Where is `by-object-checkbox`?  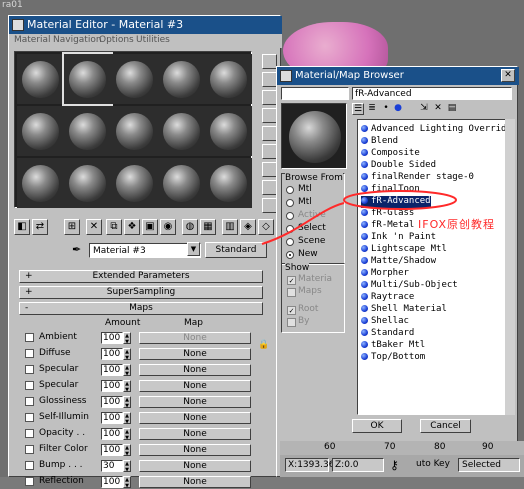
by-object-checkbox is located at coordinates (291, 322).